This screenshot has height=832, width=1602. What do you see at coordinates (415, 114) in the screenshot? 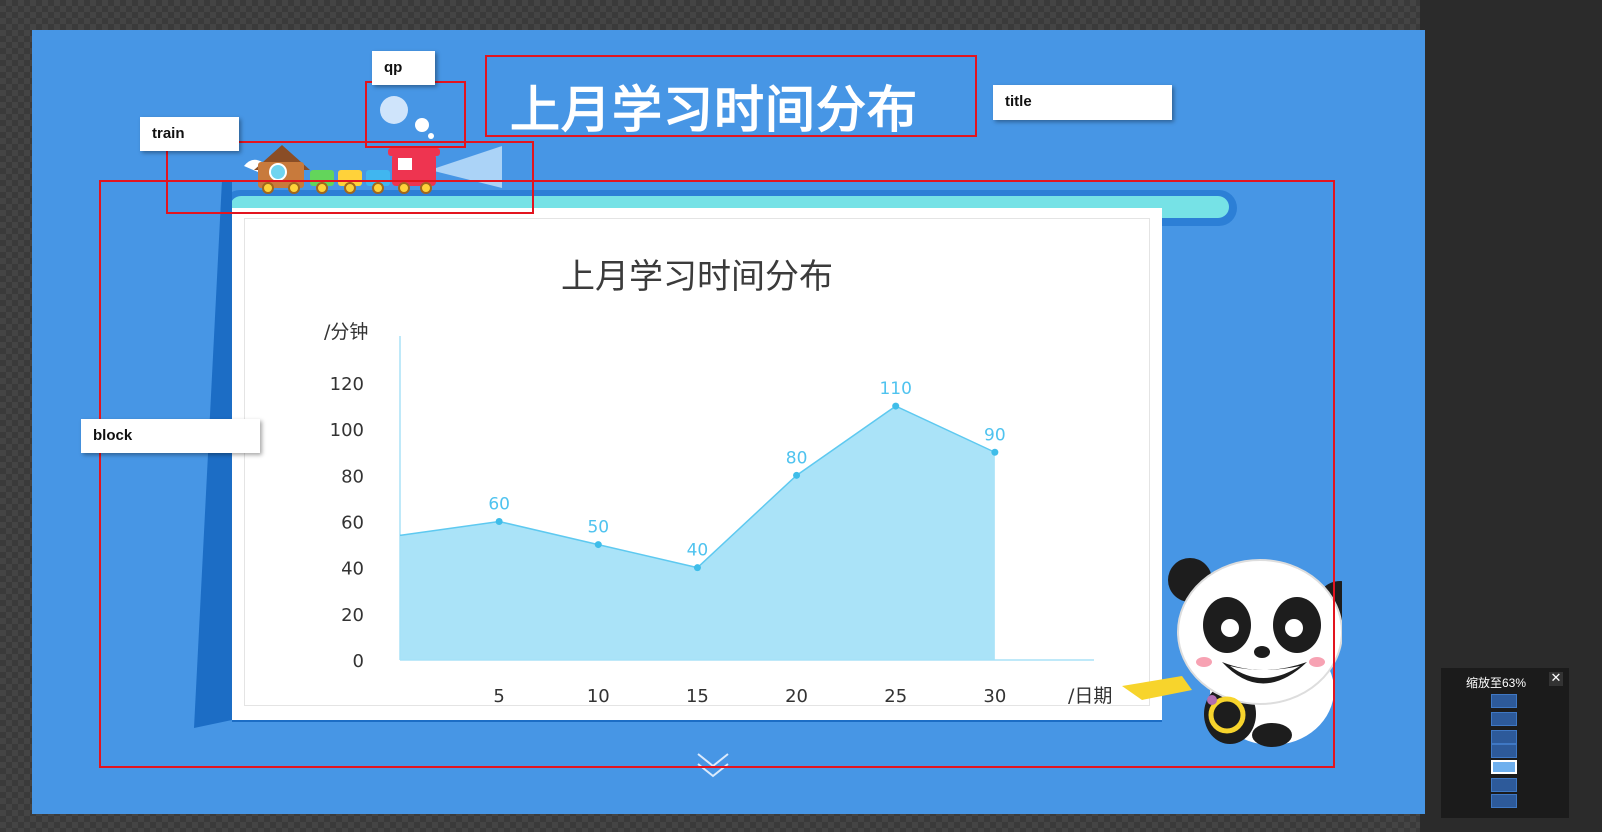
I see `annotation-box-qp` at bounding box center [415, 114].